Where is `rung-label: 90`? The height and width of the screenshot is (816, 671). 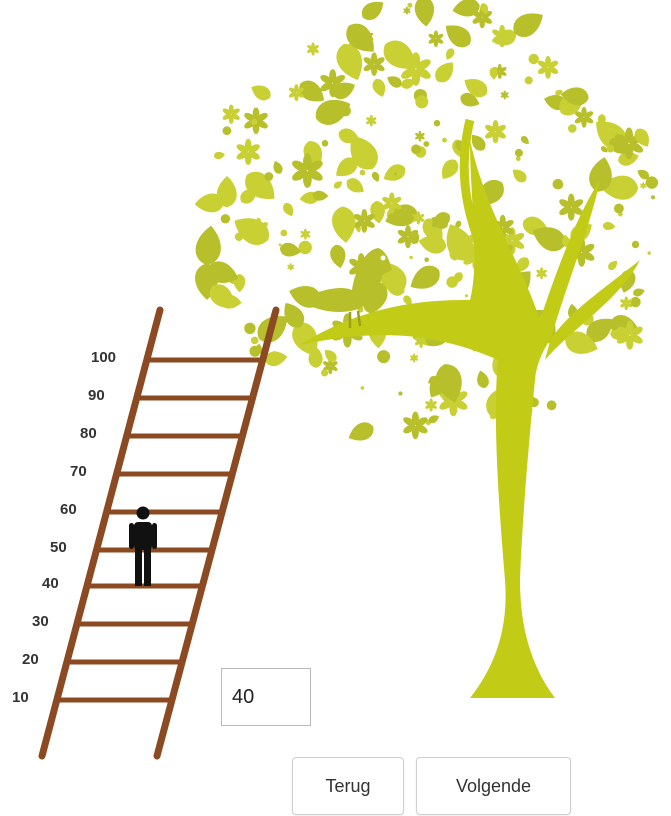 rung-label: 90 is located at coordinates (96, 395).